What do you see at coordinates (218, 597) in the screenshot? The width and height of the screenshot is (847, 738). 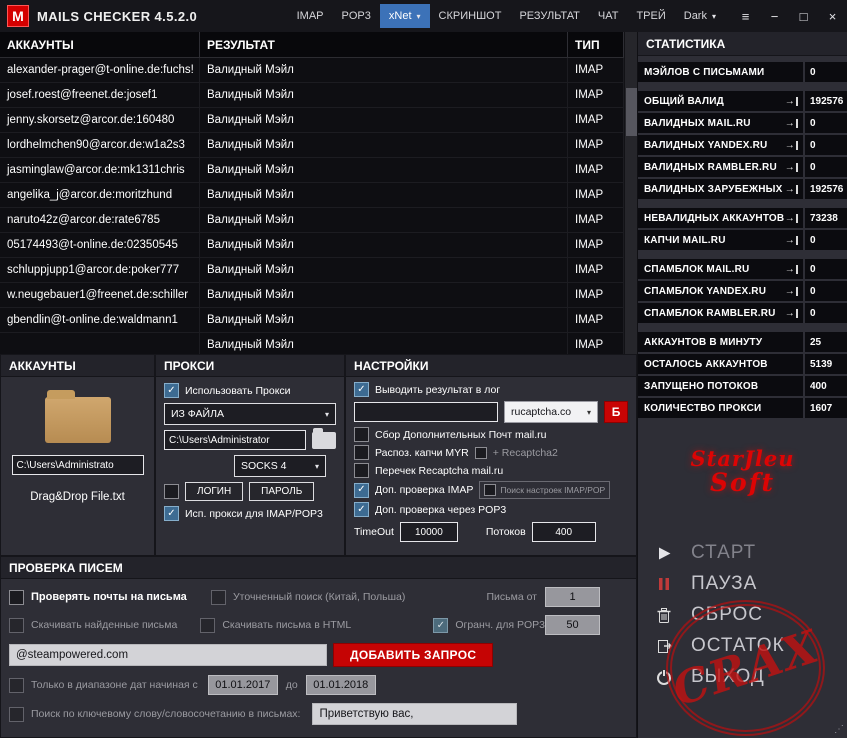 I see `refined-search-checkbox` at bounding box center [218, 597].